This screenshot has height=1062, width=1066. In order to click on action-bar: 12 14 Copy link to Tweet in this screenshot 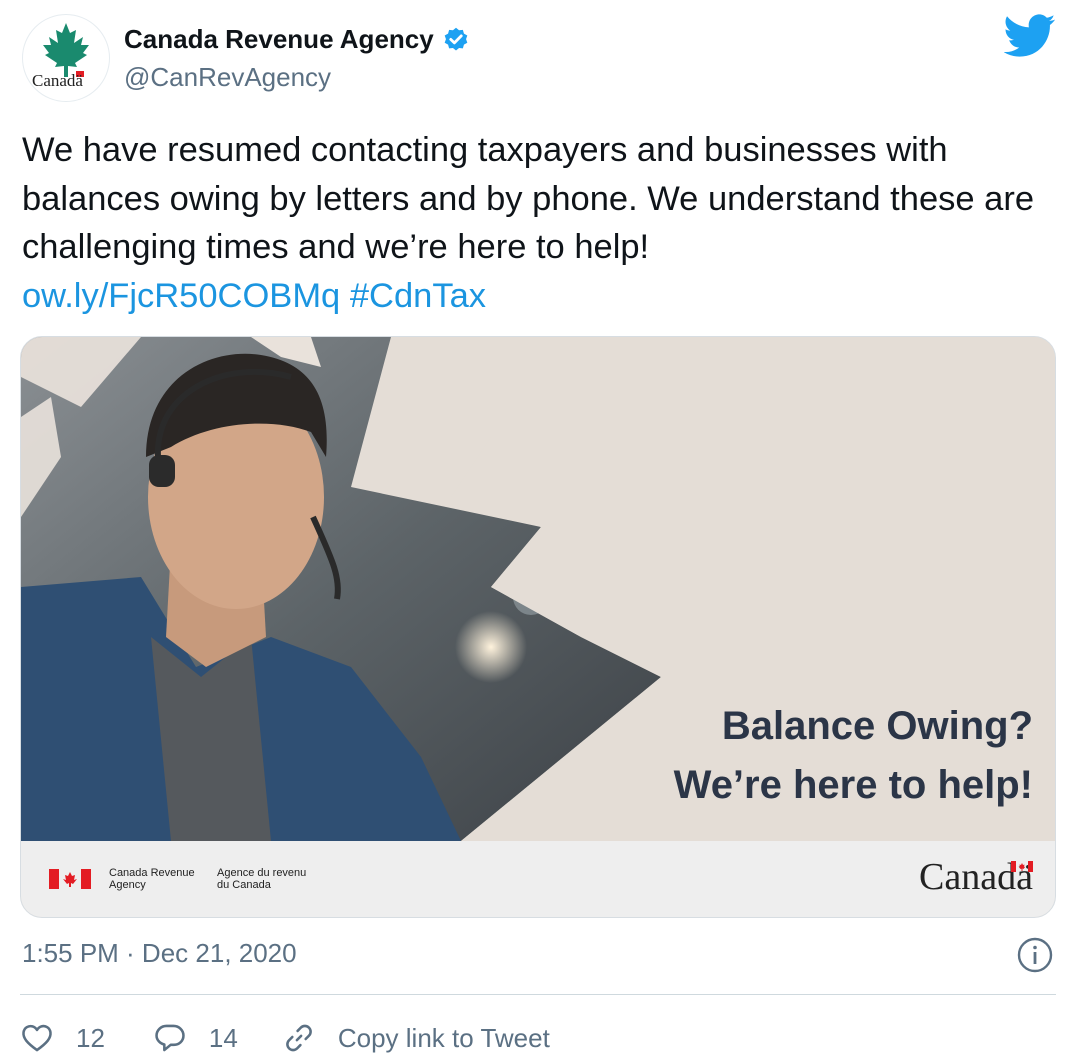, I will do `click(285, 1038)`.